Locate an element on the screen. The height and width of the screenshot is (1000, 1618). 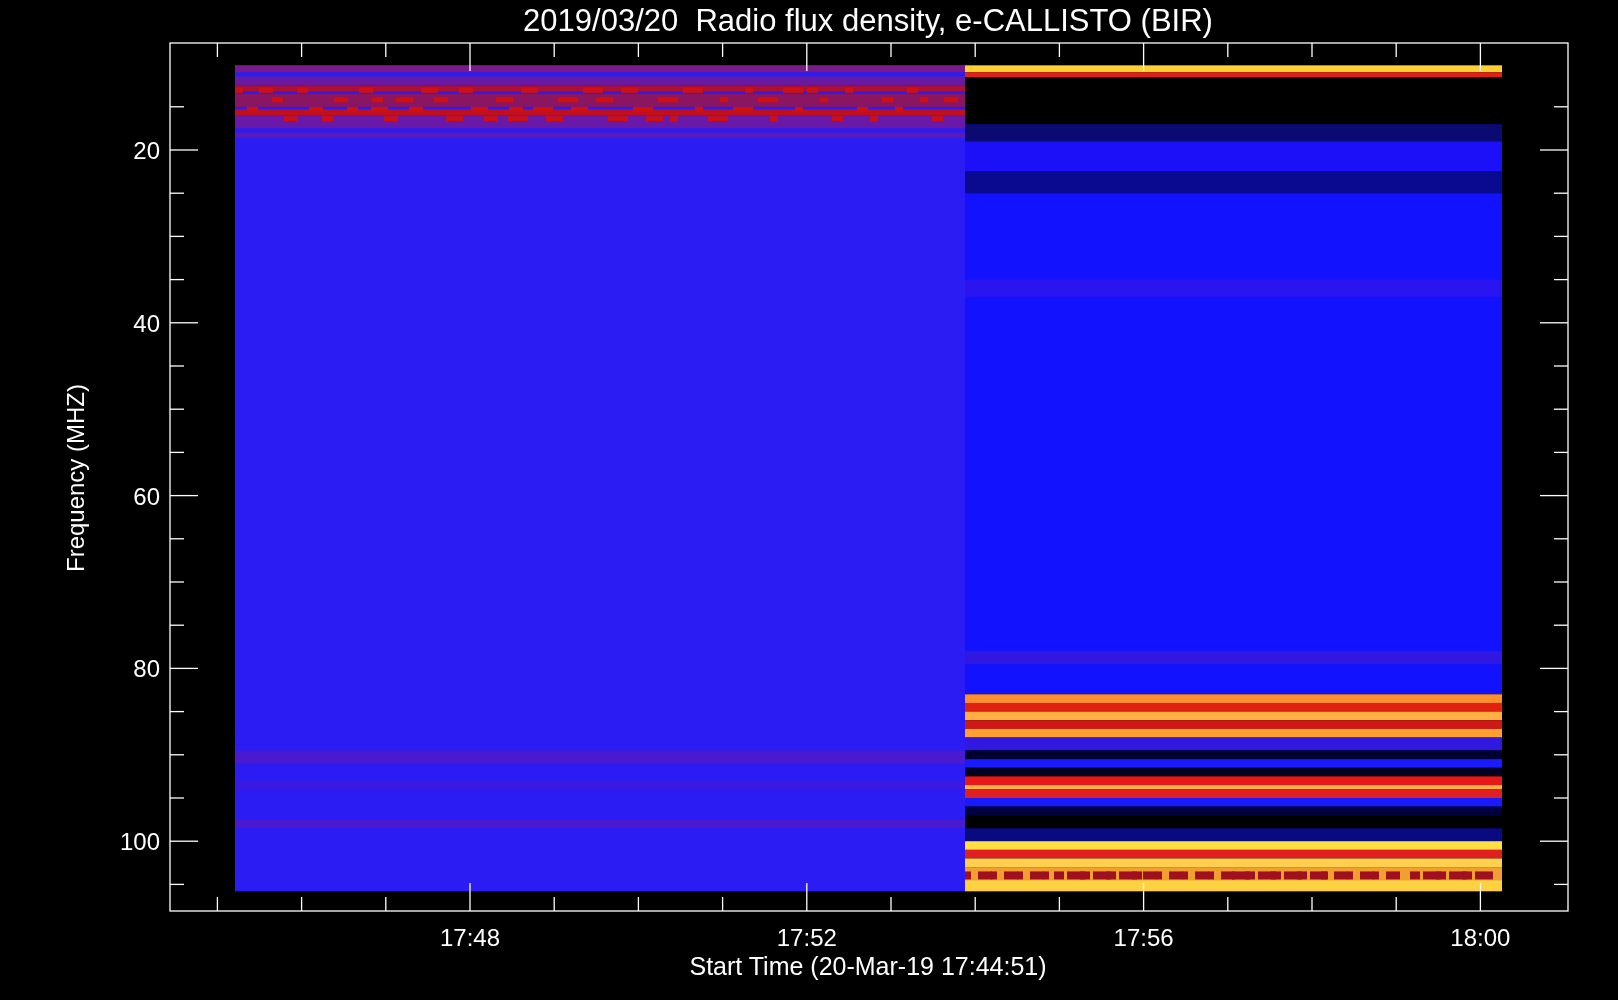
x-tick-label: 18:00 is located at coordinates (1480, 937).